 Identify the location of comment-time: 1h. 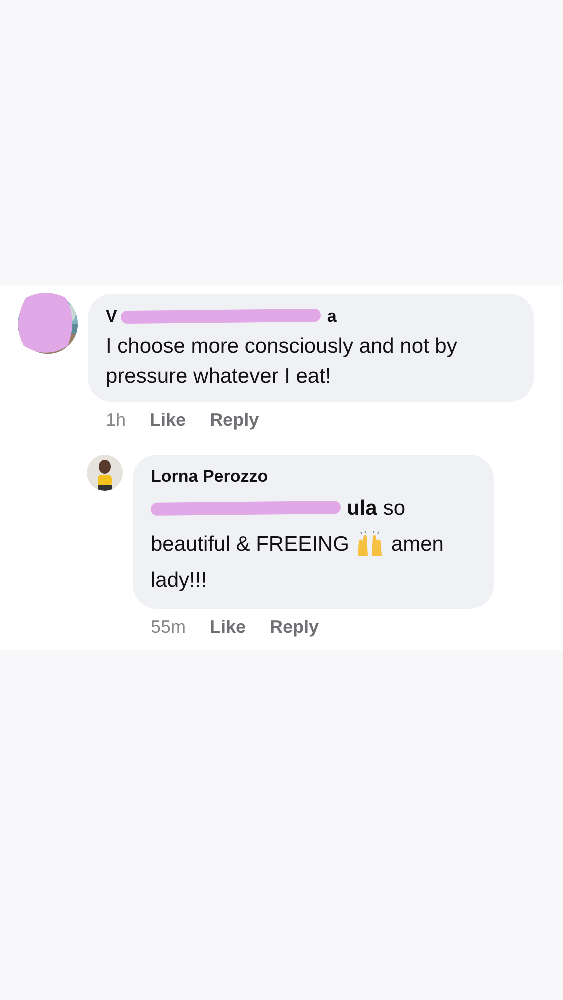
(116, 420).